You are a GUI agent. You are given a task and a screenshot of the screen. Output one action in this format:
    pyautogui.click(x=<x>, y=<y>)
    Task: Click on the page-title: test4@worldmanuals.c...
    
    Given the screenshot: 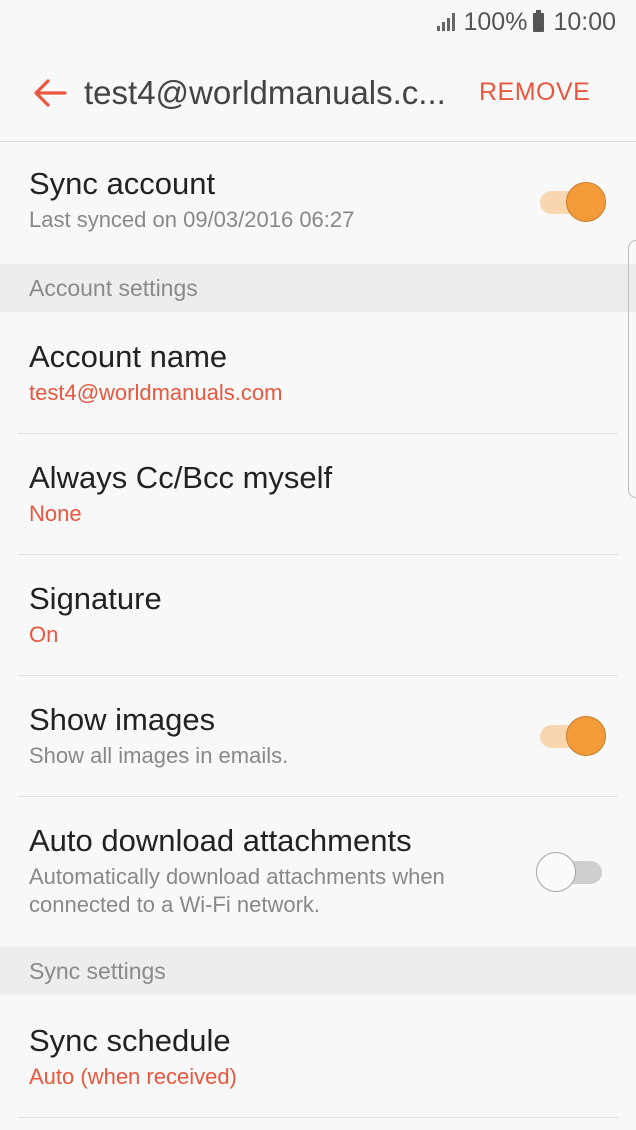 What is the action you would take?
    pyautogui.click(x=265, y=92)
    